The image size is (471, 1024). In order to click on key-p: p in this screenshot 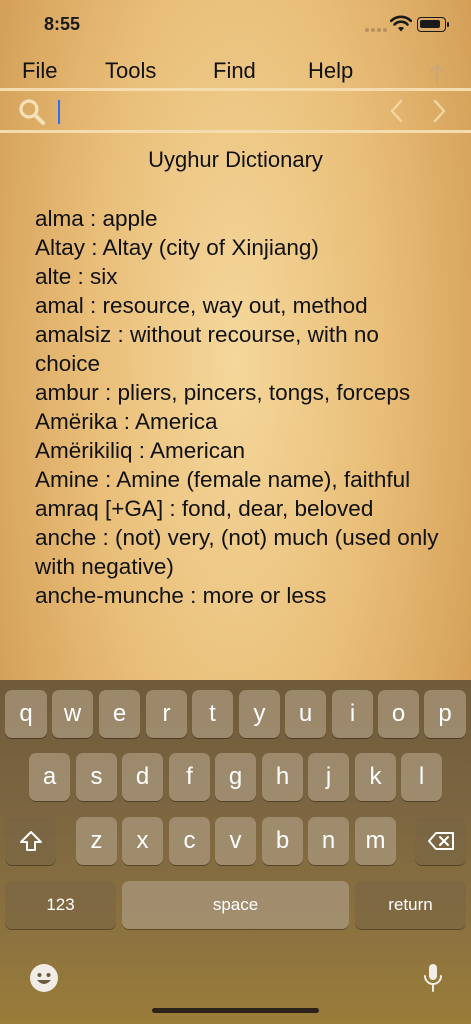, I will do `click(445, 714)`.